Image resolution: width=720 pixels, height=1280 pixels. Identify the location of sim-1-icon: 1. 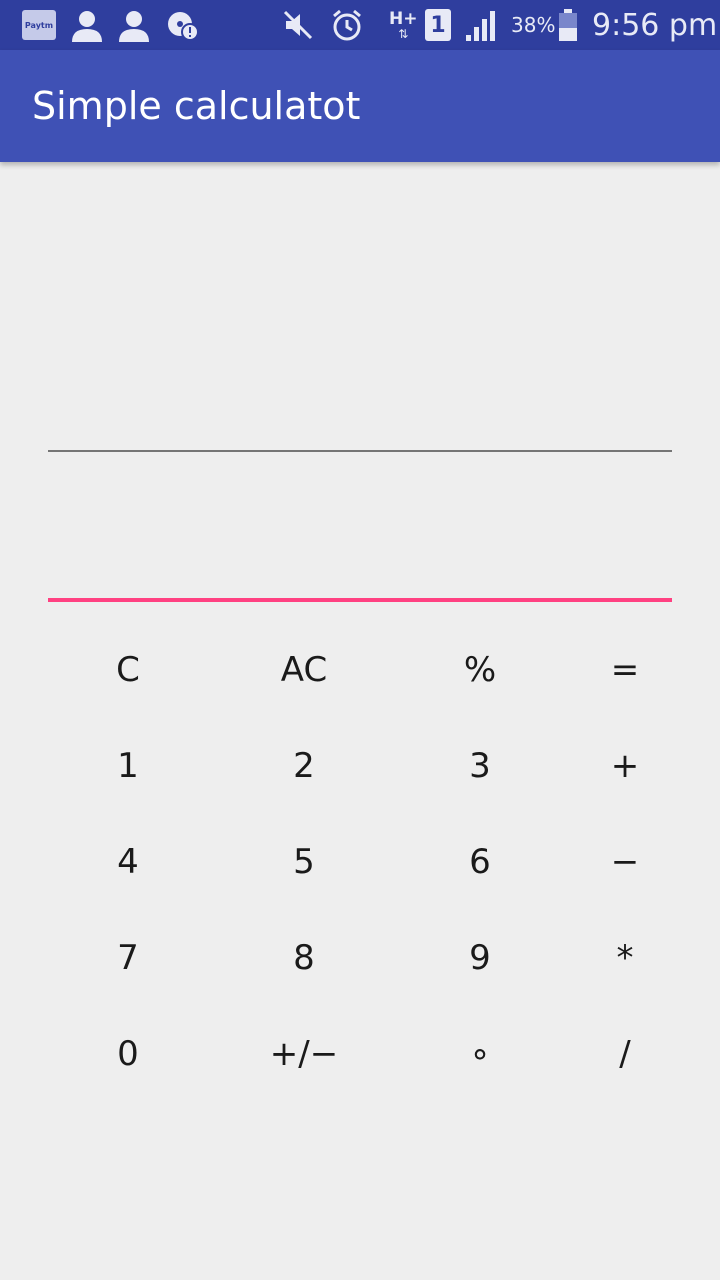
(438, 25).